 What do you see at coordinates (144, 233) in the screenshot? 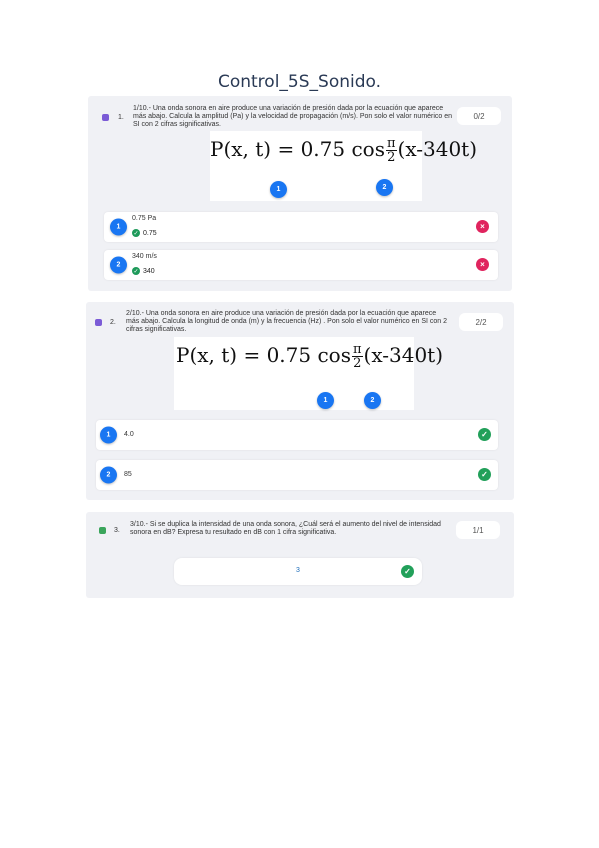
I see `correct-answer: ✓ 0.75` at bounding box center [144, 233].